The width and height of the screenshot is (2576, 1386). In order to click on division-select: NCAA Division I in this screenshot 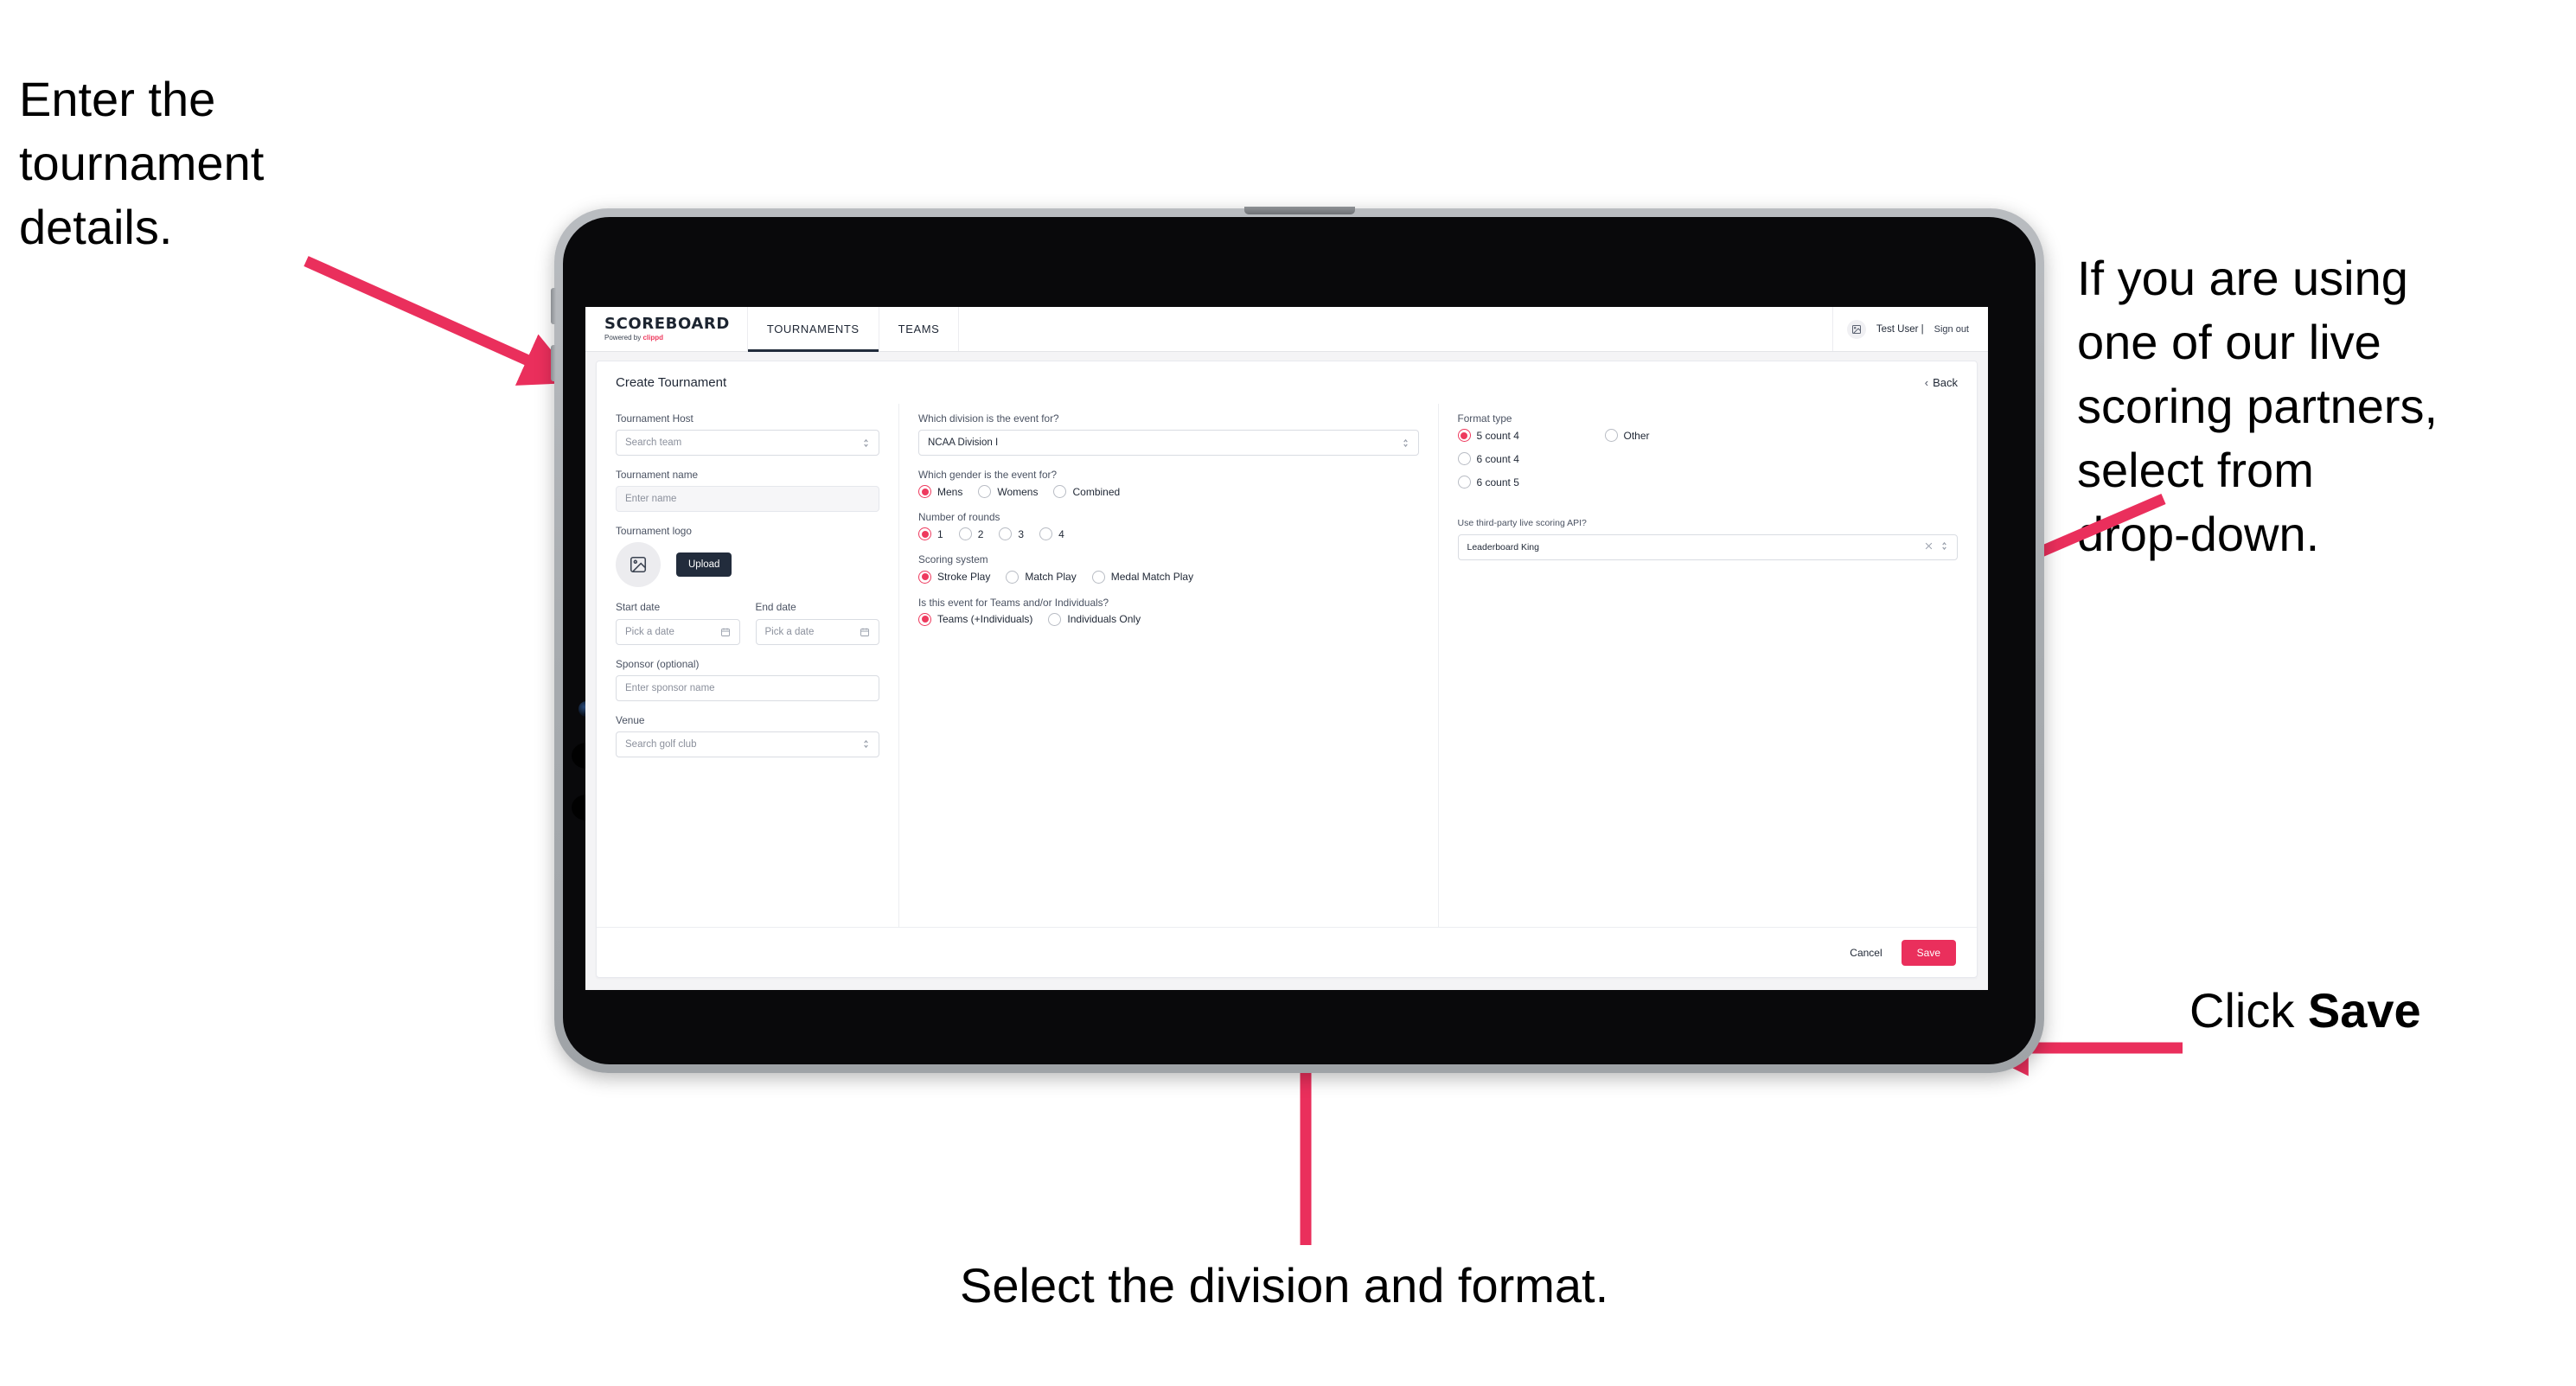, I will do `click(1168, 443)`.